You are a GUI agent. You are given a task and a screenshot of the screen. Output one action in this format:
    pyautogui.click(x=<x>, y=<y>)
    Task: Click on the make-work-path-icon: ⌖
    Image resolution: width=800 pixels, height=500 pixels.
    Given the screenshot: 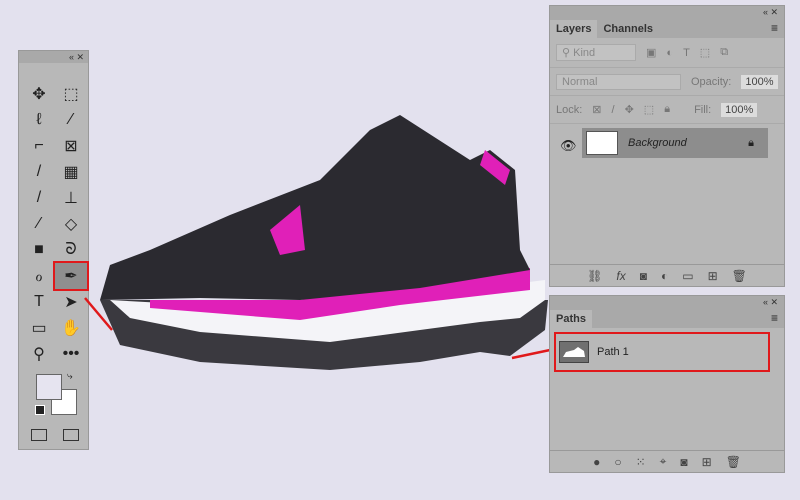 What is the action you would take?
    pyautogui.click(x=663, y=461)
    